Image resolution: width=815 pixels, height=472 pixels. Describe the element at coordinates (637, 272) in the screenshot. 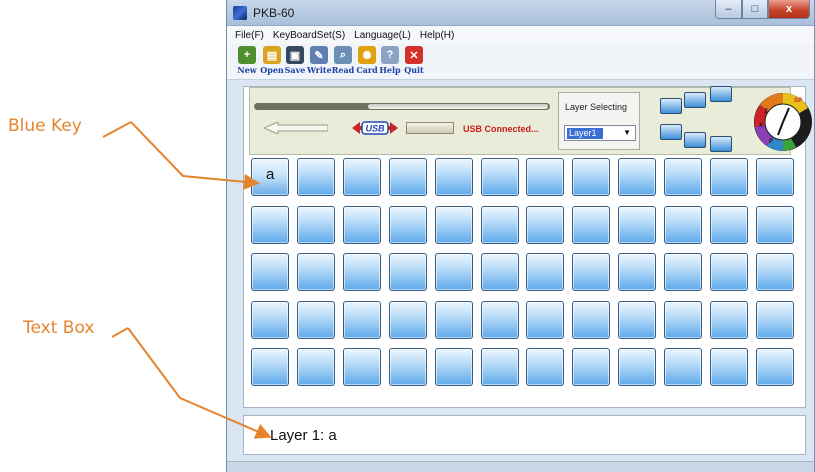

I see `key-r2-c8` at that location.